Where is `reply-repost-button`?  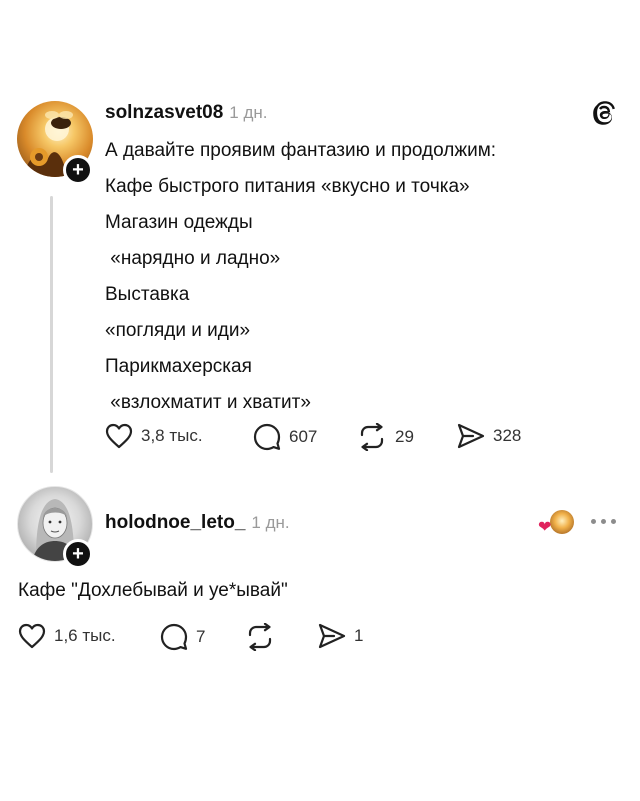
reply-repost-button is located at coordinates (260, 637).